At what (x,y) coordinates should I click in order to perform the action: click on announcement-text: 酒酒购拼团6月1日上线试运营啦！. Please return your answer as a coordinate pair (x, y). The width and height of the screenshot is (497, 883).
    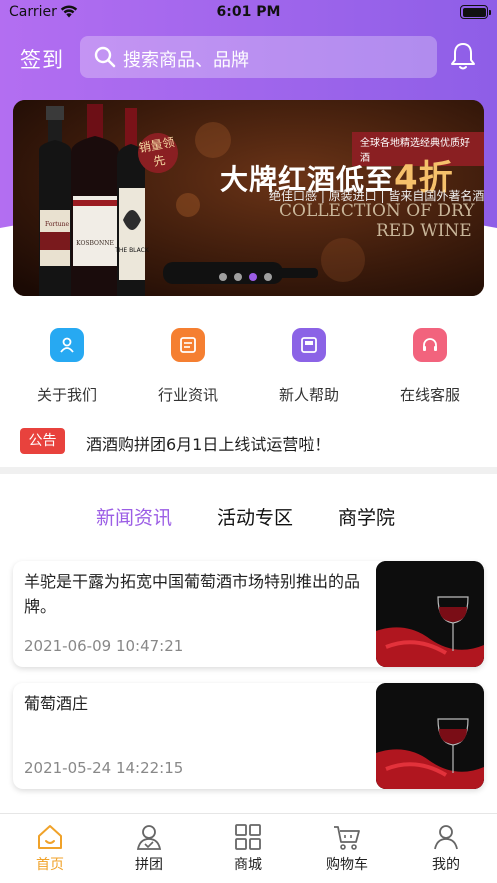
    Looking at the image, I should click on (208, 443).